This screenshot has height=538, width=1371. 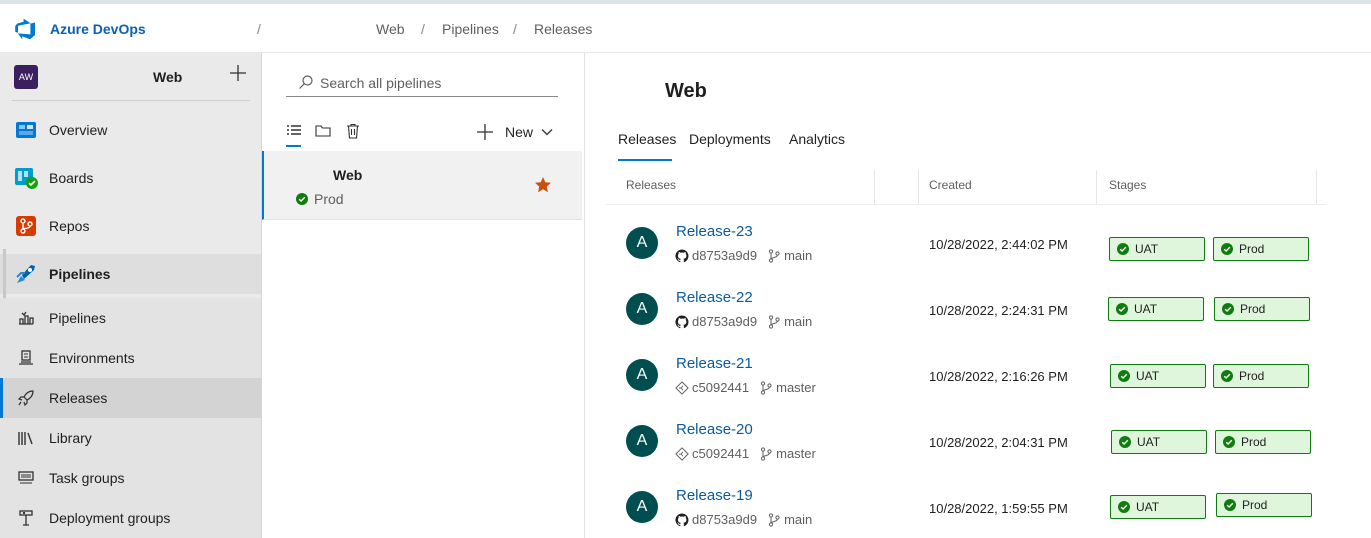 I want to click on azure-devops-logo-icon, so click(x=26, y=29).